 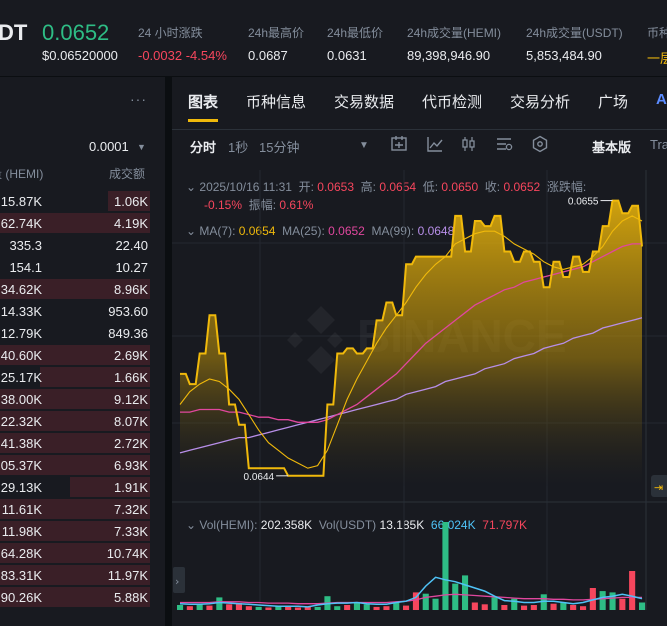 I want to click on tick-size-select: 0.0001, so click(x=109, y=146).